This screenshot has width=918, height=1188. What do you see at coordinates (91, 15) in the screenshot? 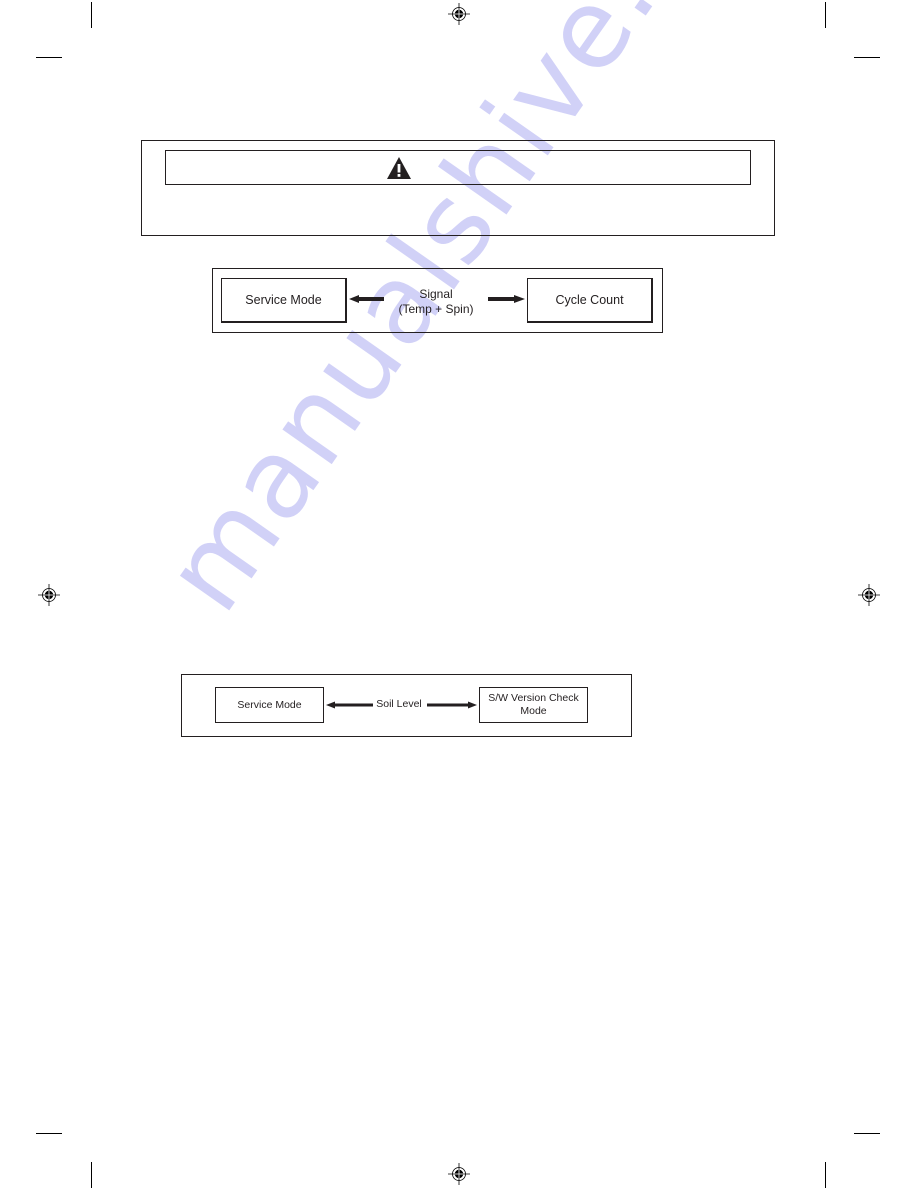
I see `crop-mark-top-left-vertical` at bounding box center [91, 15].